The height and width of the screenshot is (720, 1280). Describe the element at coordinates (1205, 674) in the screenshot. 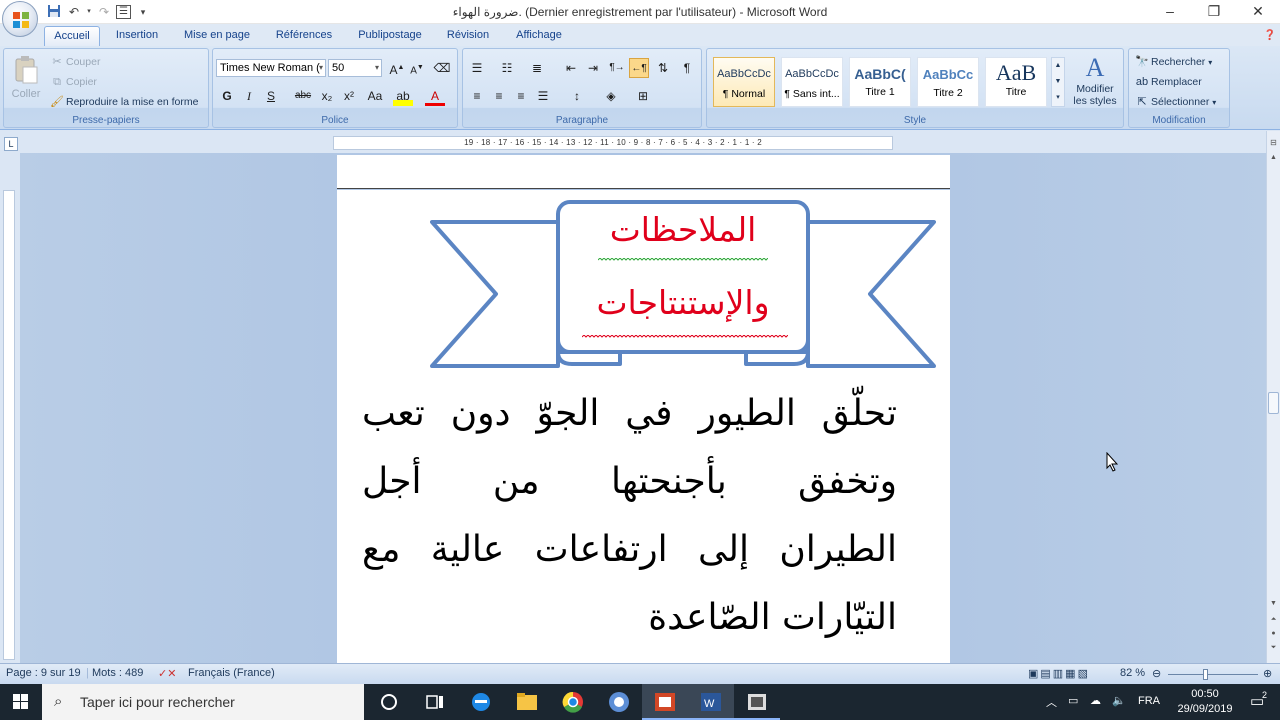

I see `zoom-slider-thumb` at that location.